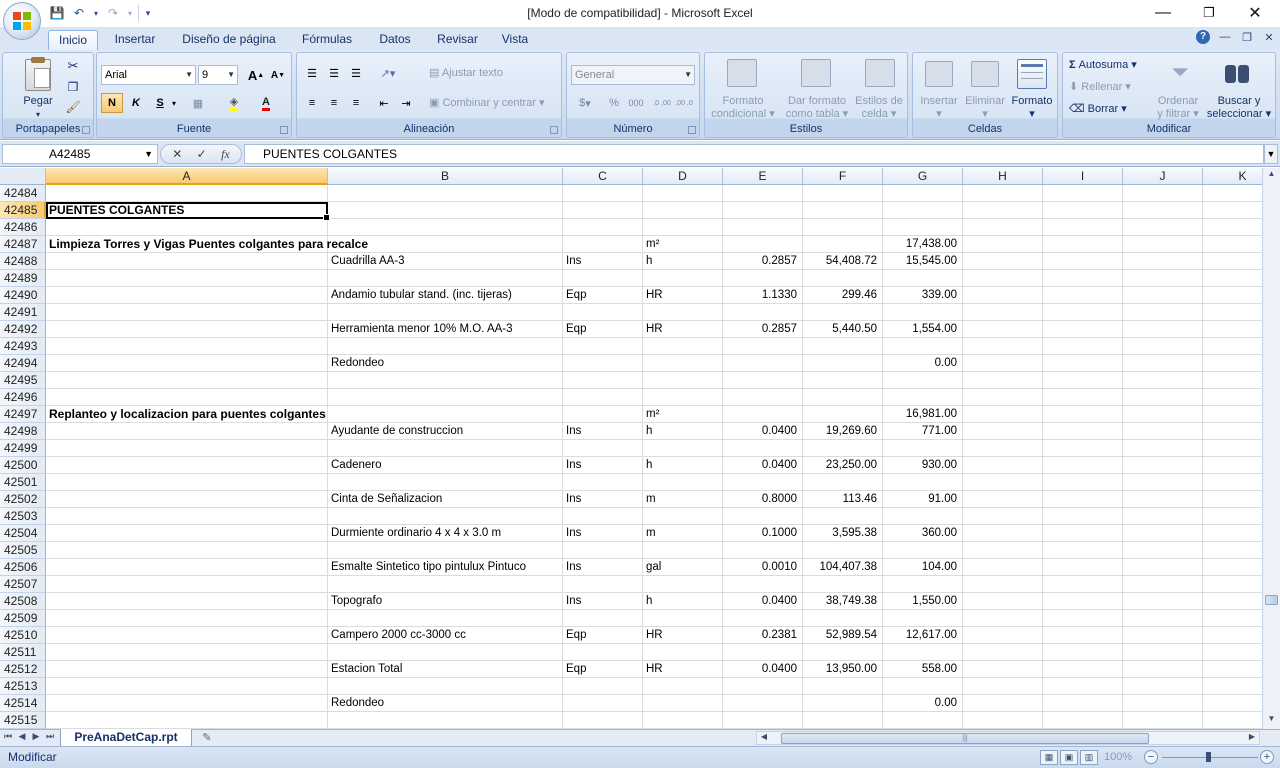 This screenshot has height=768, width=1280. I want to click on copy-icon: ❐, so click(73, 87).